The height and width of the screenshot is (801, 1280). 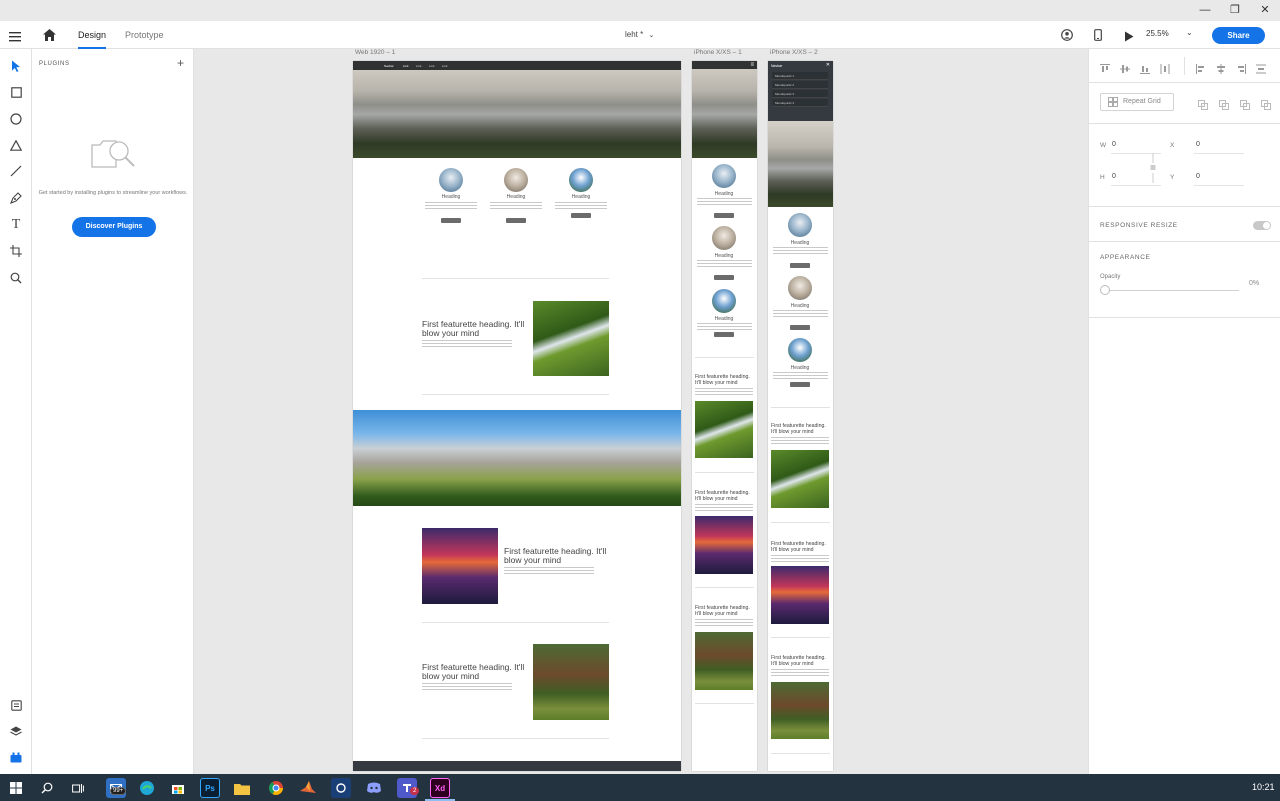 What do you see at coordinates (800, 94) in the screenshot?
I see `menu-item: Menüüpunkt 3` at bounding box center [800, 94].